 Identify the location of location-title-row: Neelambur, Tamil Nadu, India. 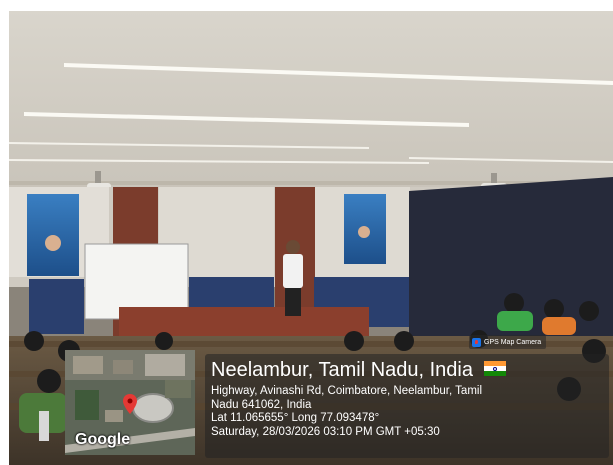
(358, 370).